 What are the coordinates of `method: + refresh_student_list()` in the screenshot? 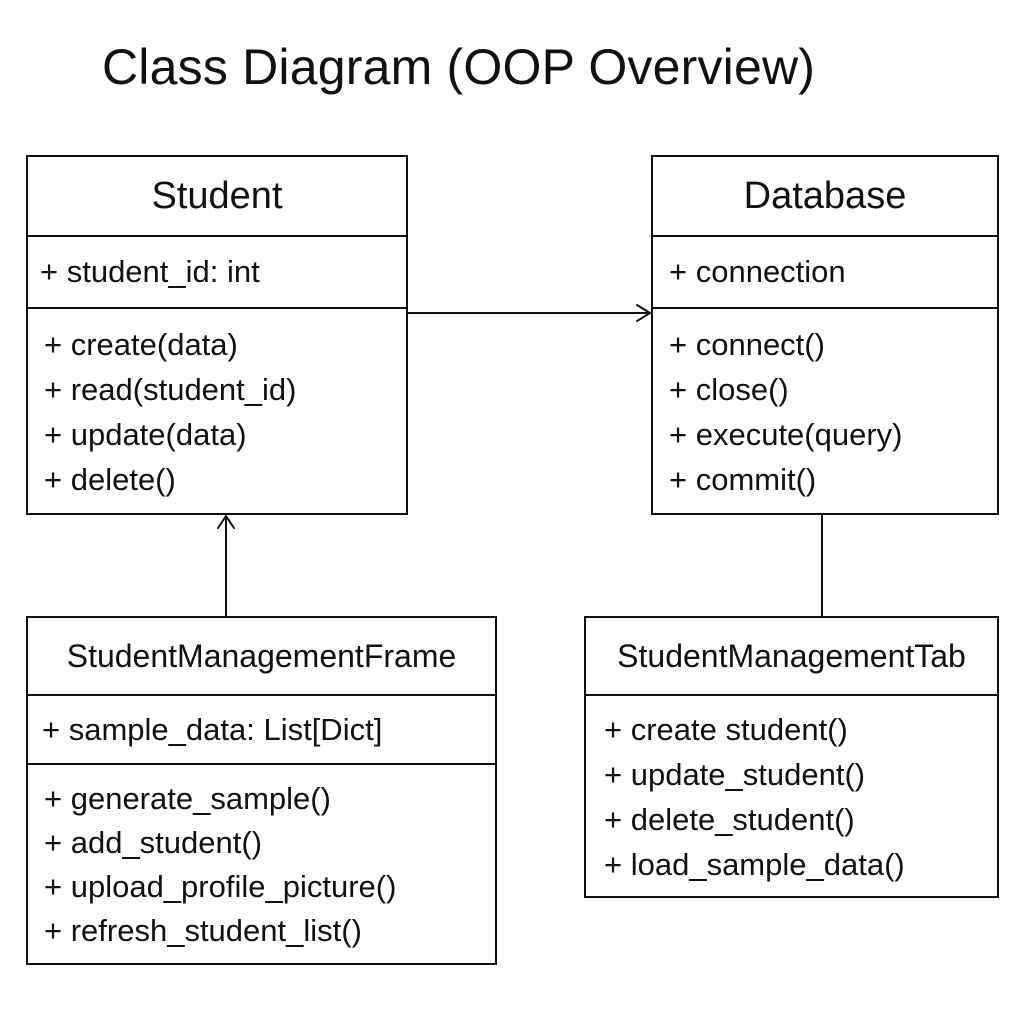 It's located at (203, 930).